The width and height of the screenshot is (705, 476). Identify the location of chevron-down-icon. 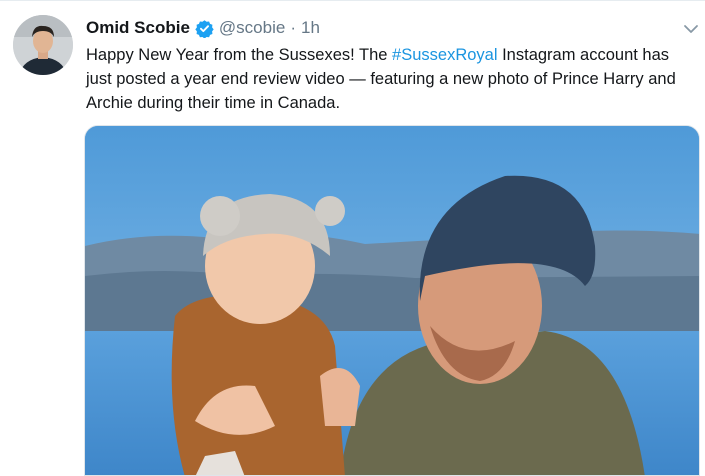
(691, 28).